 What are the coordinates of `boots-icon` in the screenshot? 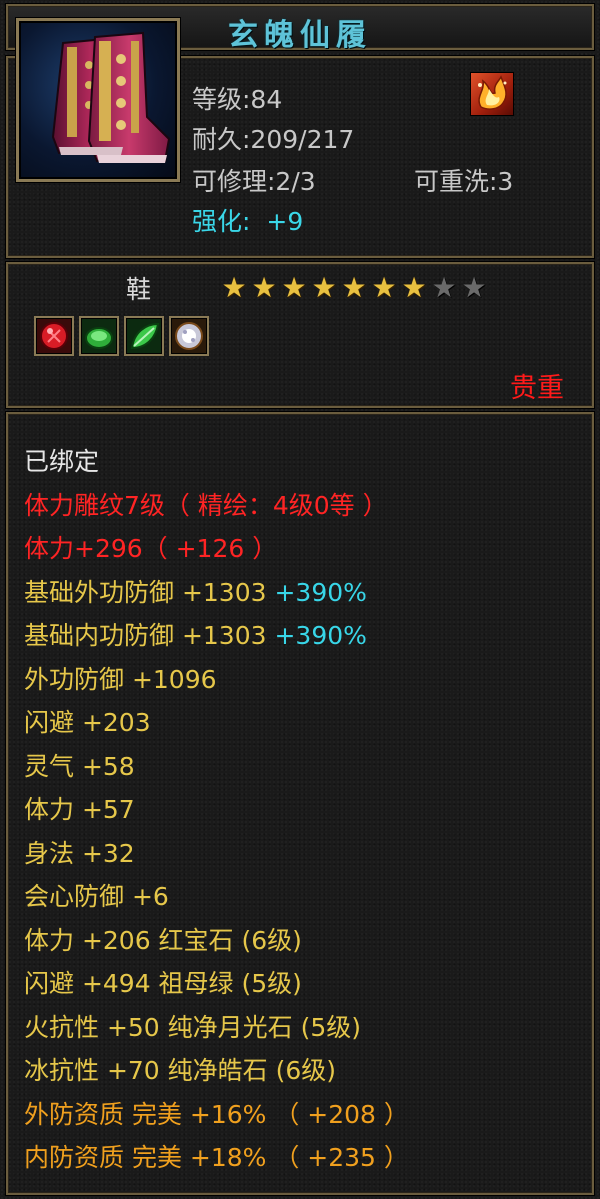 It's located at (98, 100).